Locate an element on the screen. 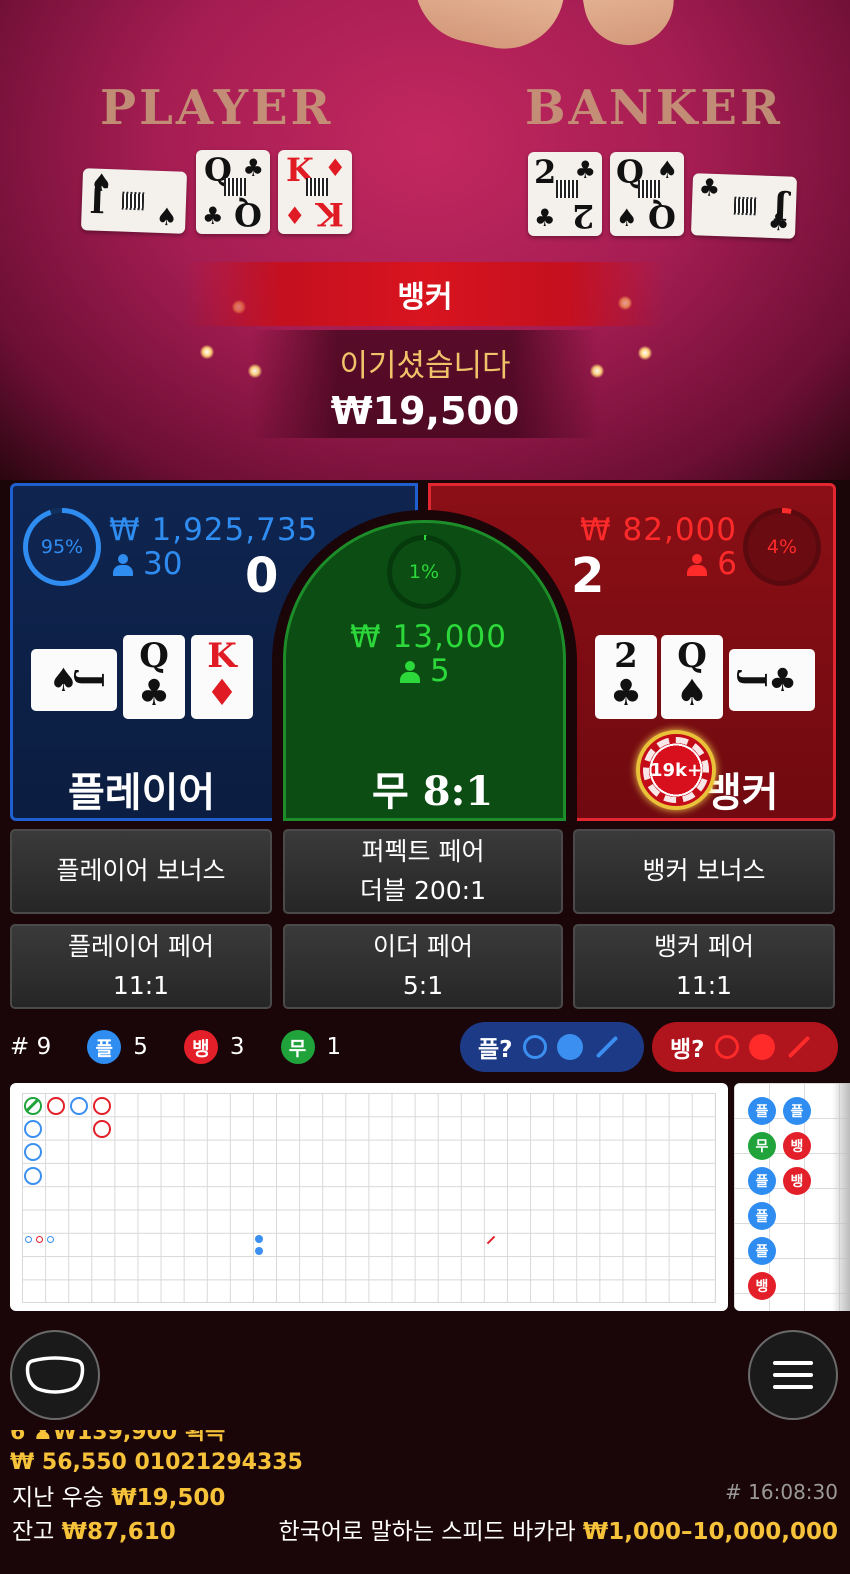  win-text: 이기셨습니다 is located at coordinates (425, 366).